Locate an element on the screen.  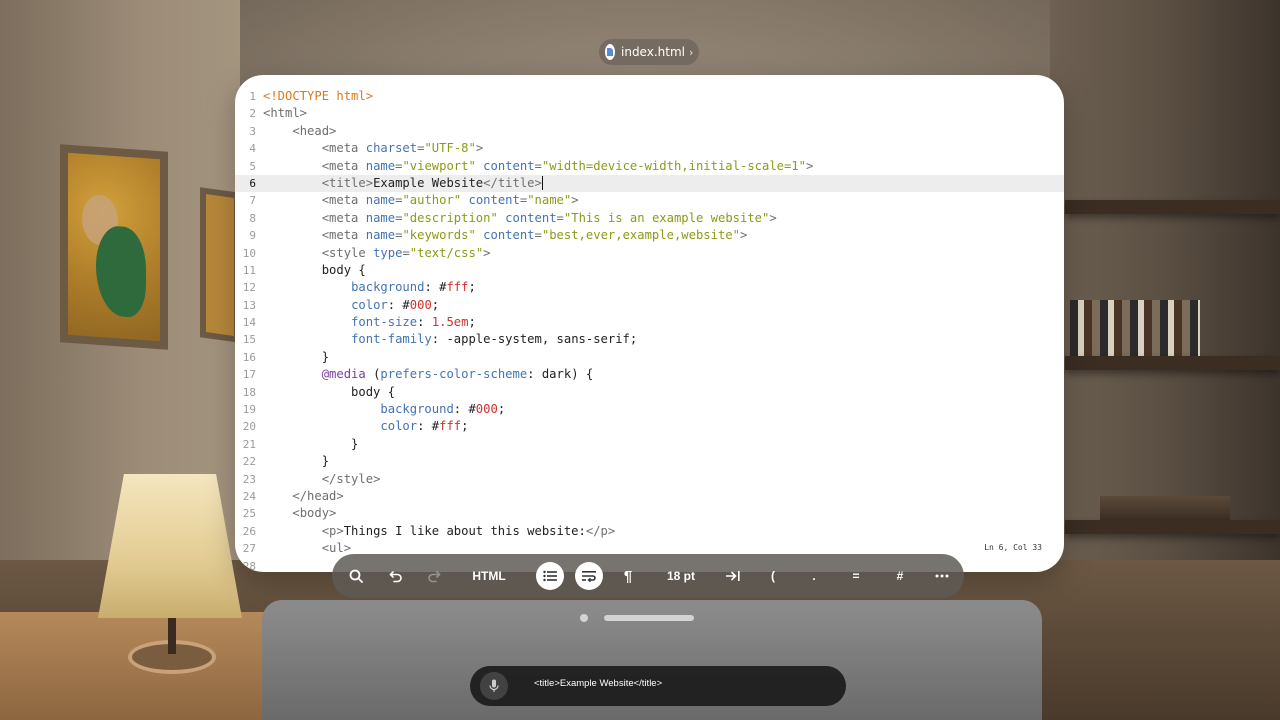
code-token: "This is an example website" is located at coordinates (666, 217).